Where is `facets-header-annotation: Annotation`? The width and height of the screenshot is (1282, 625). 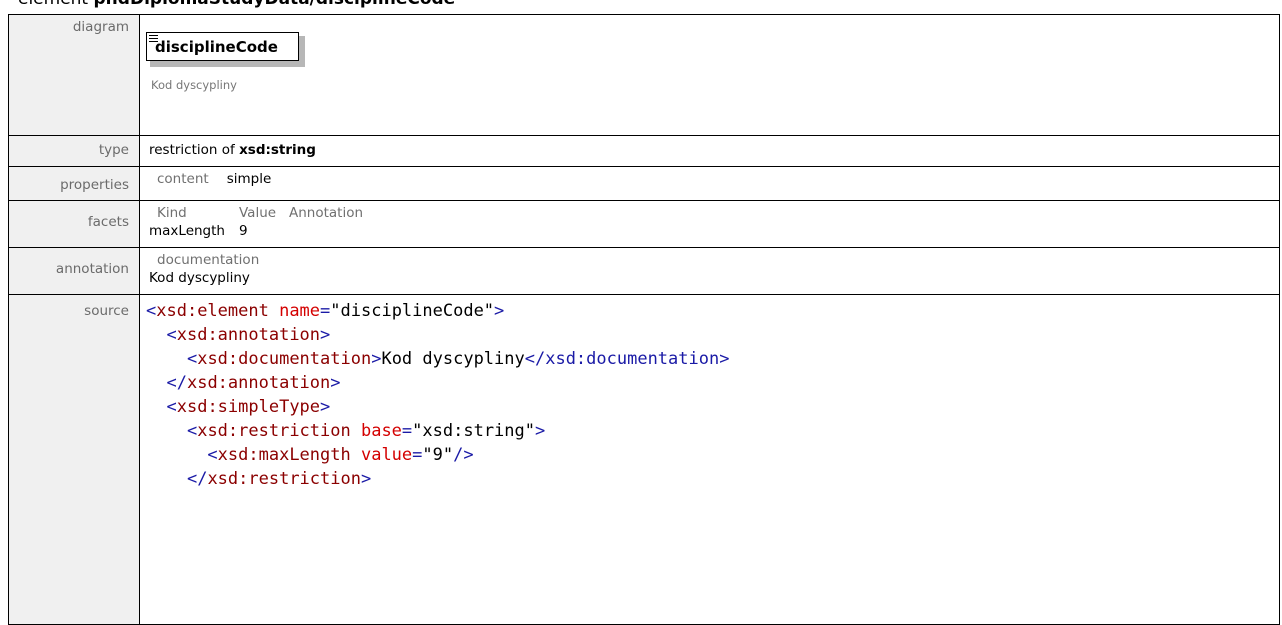 facets-header-annotation: Annotation is located at coordinates (326, 213).